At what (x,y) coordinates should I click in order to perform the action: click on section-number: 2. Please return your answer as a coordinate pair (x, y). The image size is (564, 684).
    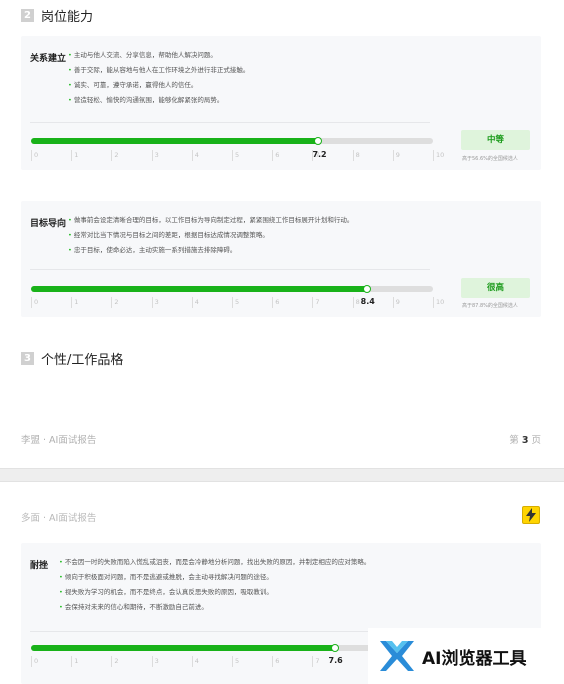
    Looking at the image, I should click on (27, 15).